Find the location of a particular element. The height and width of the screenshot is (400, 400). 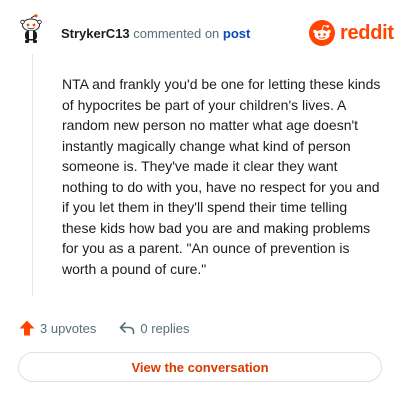

upvote-button: 3 upvotes is located at coordinates (57, 328).